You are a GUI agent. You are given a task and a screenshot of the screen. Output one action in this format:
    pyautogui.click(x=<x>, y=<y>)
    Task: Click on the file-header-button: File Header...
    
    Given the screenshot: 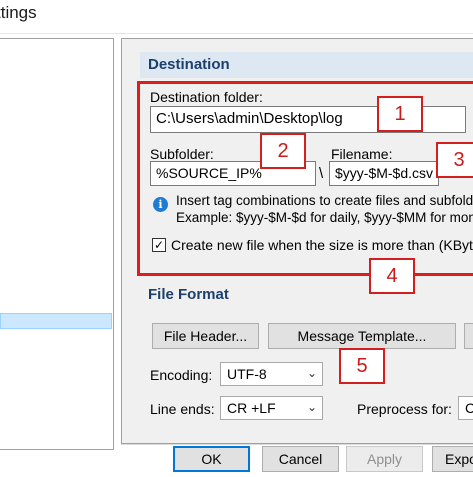 What is the action you would take?
    pyautogui.click(x=205, y=336)
    